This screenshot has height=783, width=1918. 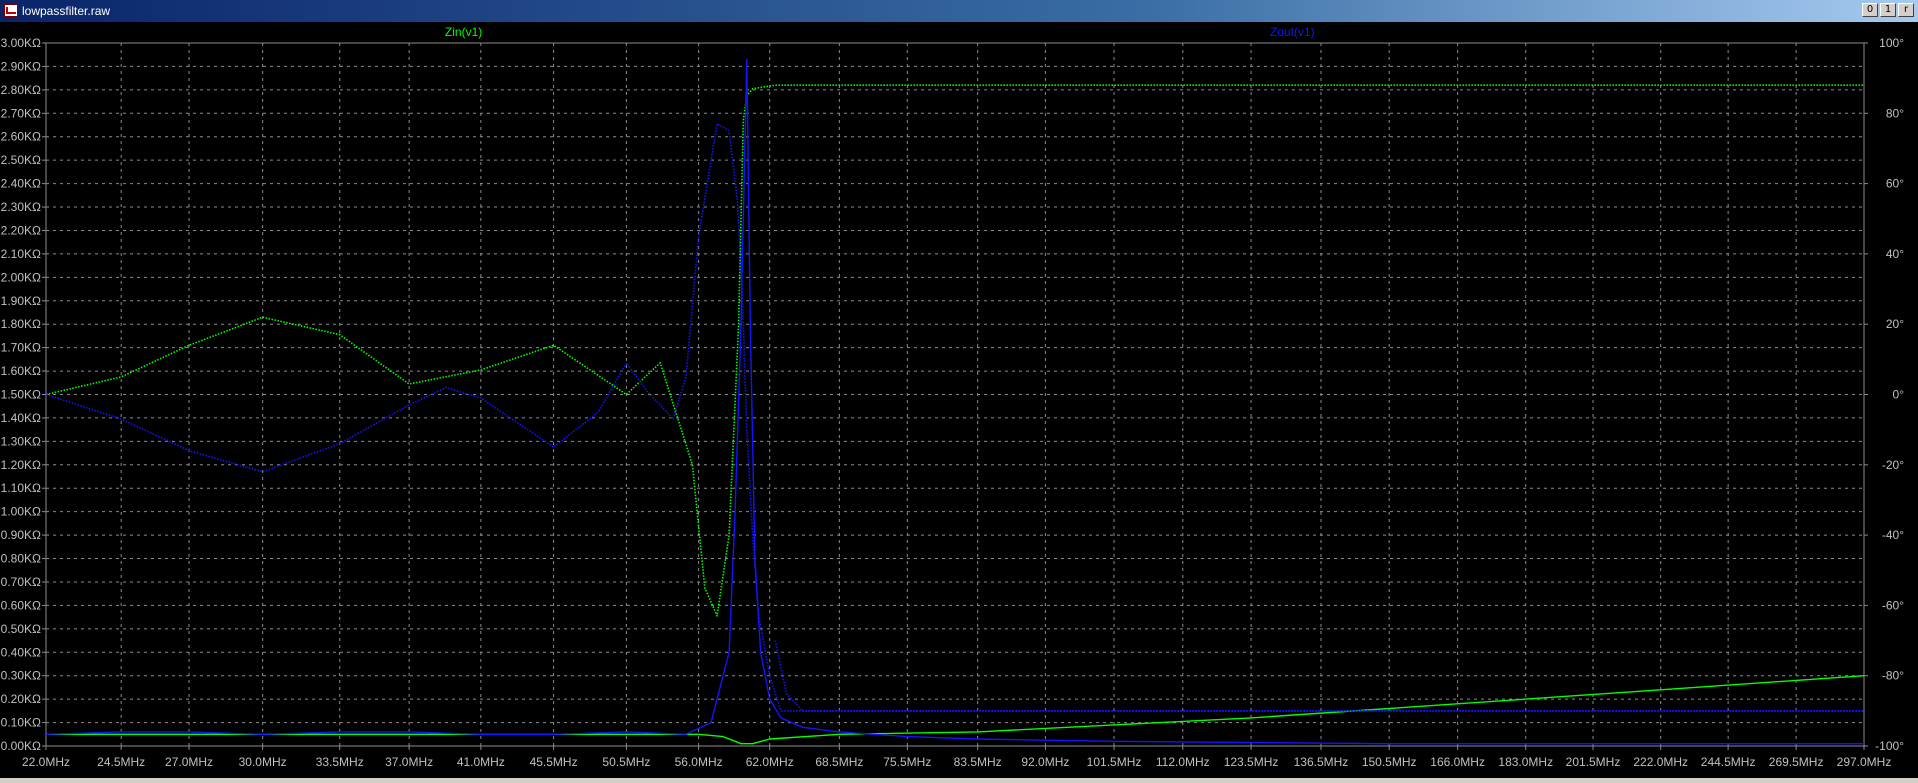 I want to click on minimize-button: 1, so click(x=1888, y=10).